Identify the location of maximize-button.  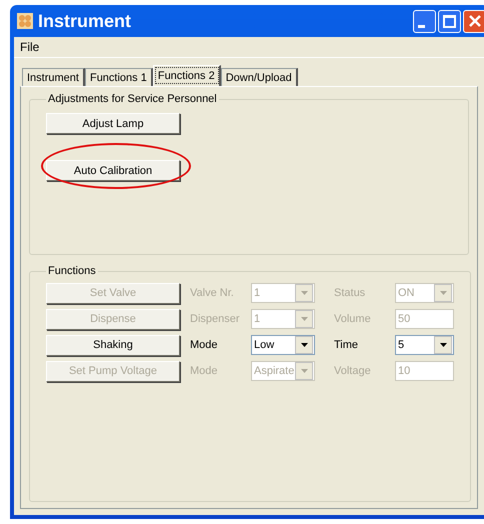
(449, 21).